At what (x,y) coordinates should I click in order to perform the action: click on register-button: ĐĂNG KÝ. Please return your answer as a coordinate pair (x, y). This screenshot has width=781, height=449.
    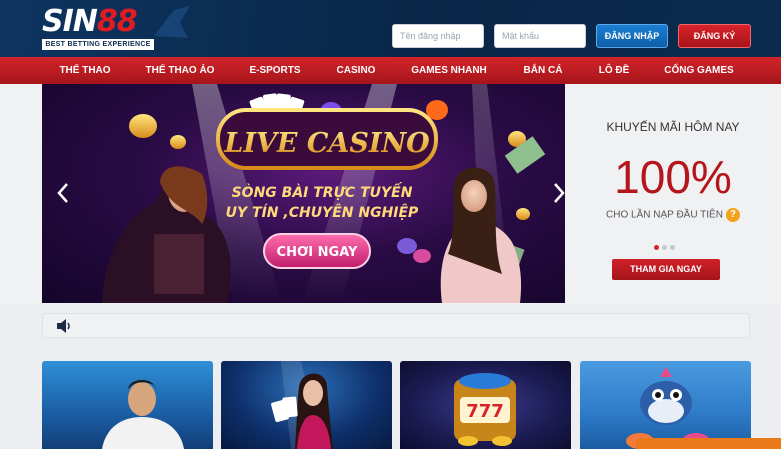
    Looking at the image, I should click on (714, 36).